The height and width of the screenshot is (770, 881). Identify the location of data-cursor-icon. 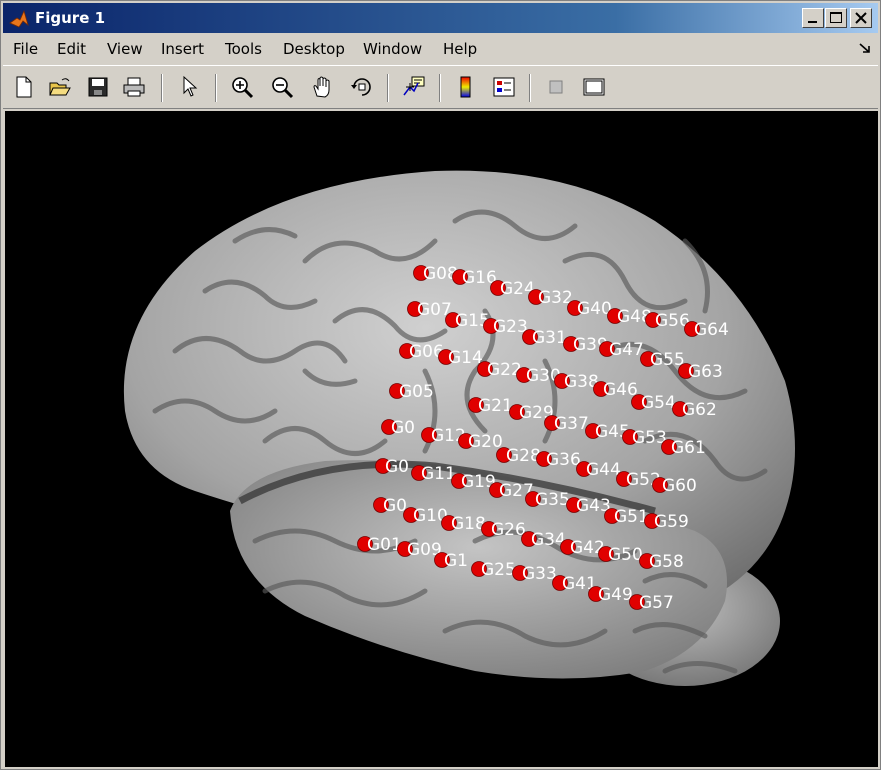
(414, 86).